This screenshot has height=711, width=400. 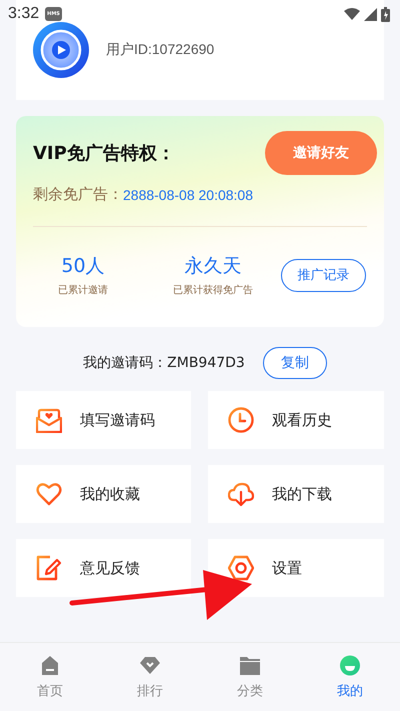 What do you see at coordinates (241, 494) in the screenshot?
I see `cloud-download-icon` at bounding box center [241, 494].